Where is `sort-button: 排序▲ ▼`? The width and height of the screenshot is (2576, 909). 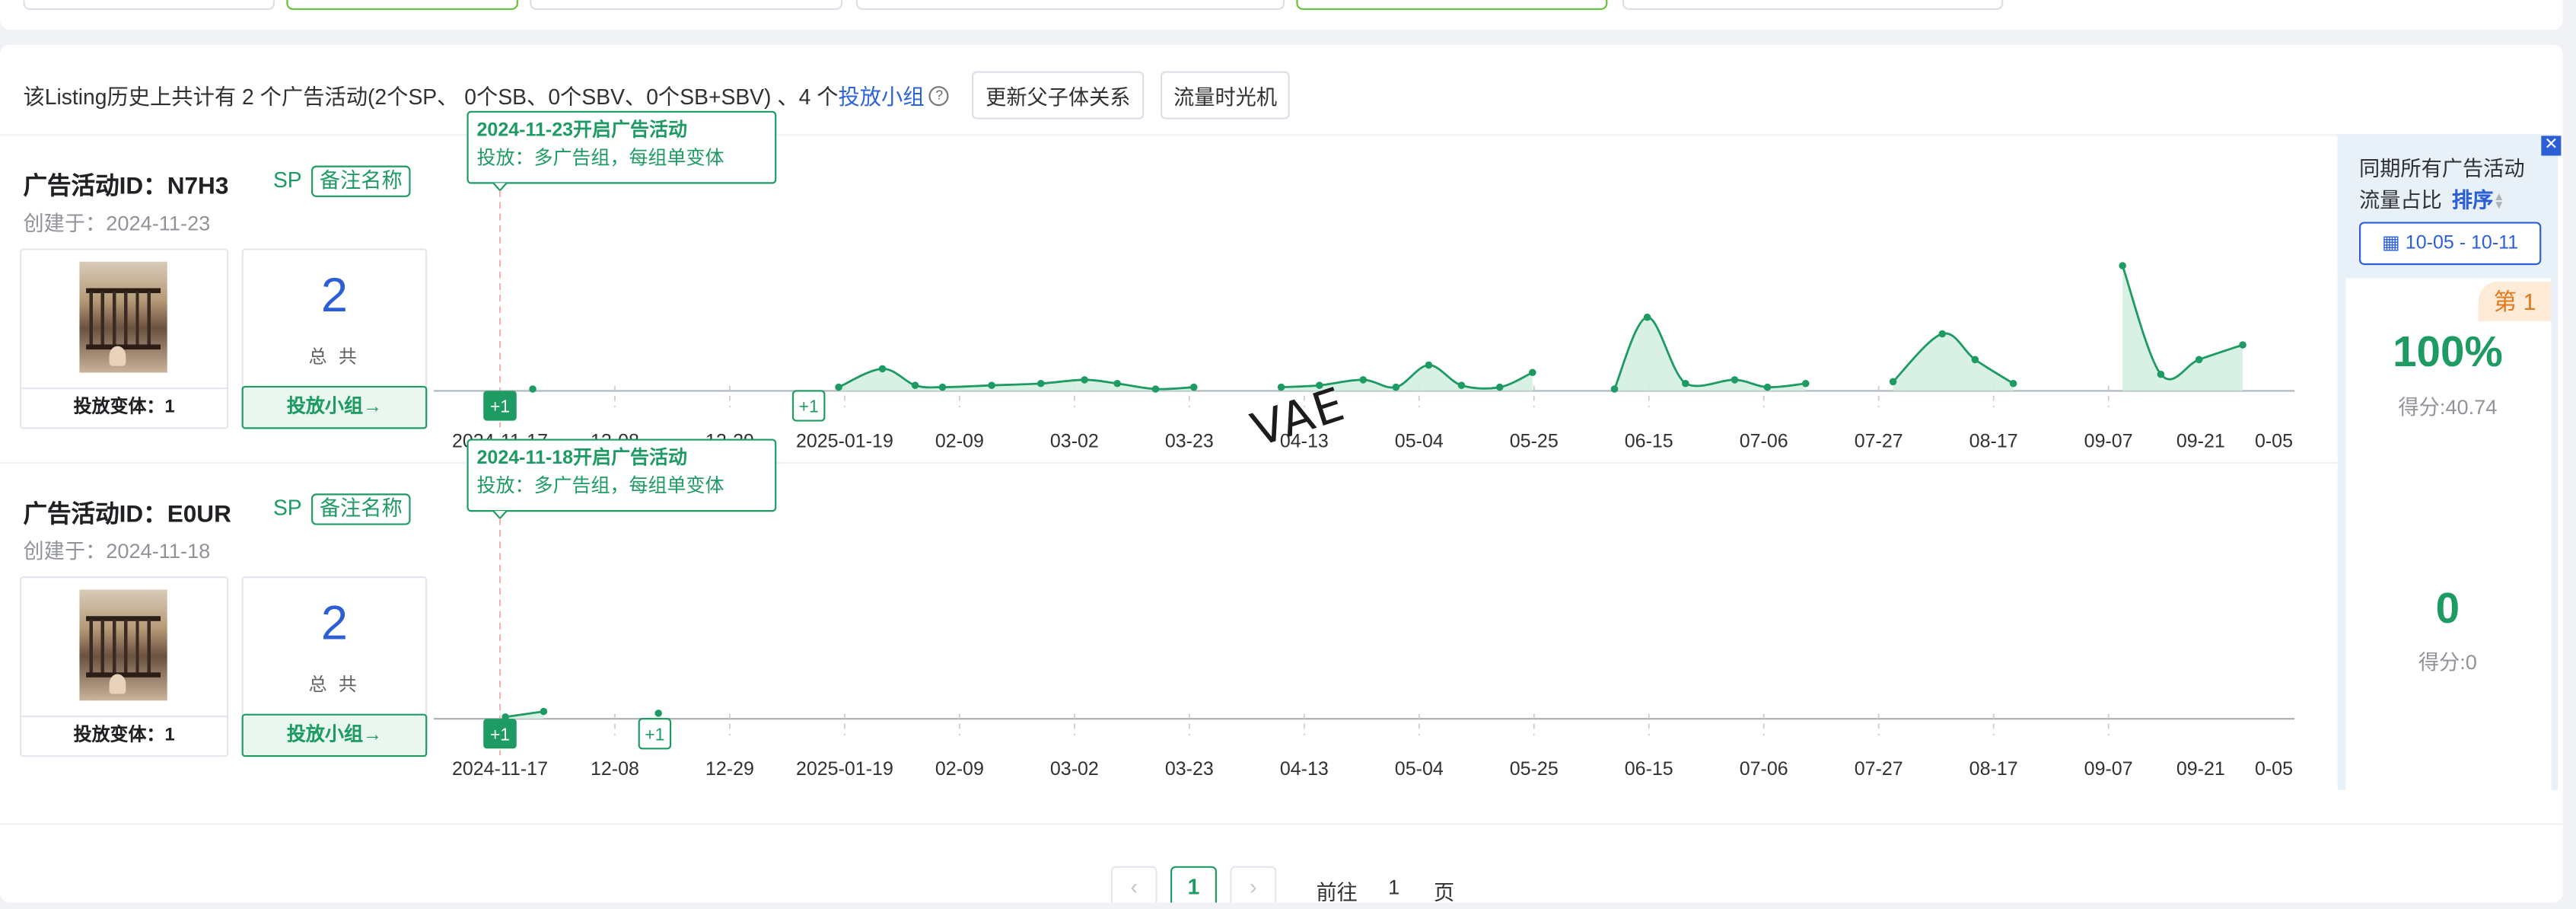
sort-button: 排序▲ ▼ is located at coordinates (2478, 200).